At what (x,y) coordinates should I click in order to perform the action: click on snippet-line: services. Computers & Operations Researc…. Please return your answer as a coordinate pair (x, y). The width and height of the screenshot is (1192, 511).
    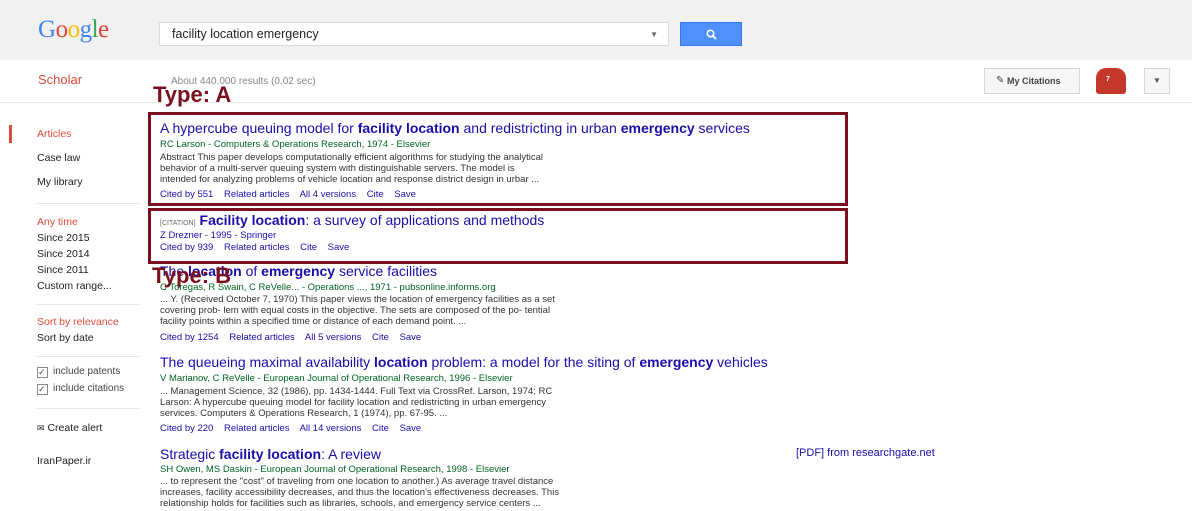
    Looking at the image, I should click on (304, 413).